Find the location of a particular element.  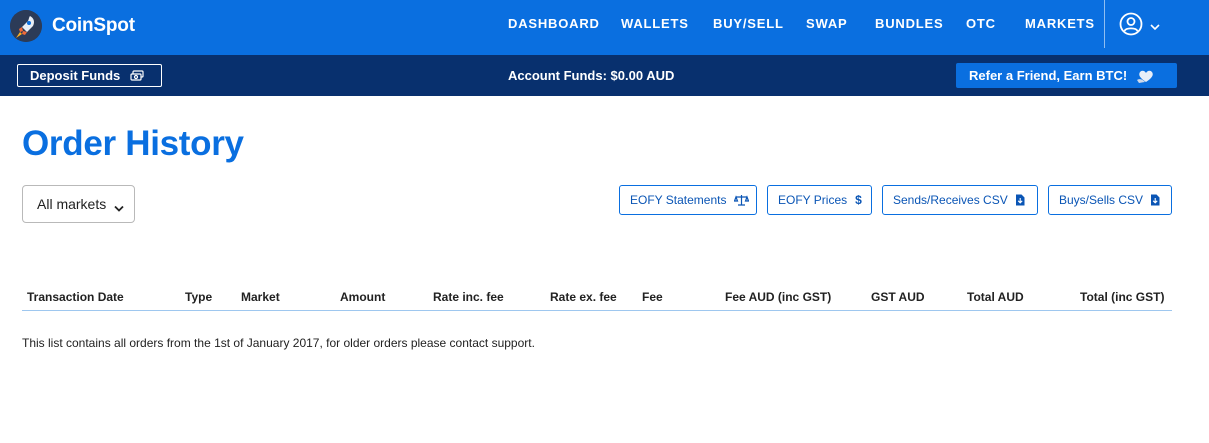

nav-wallets: WALLETS is located at coordinates (655, 23).